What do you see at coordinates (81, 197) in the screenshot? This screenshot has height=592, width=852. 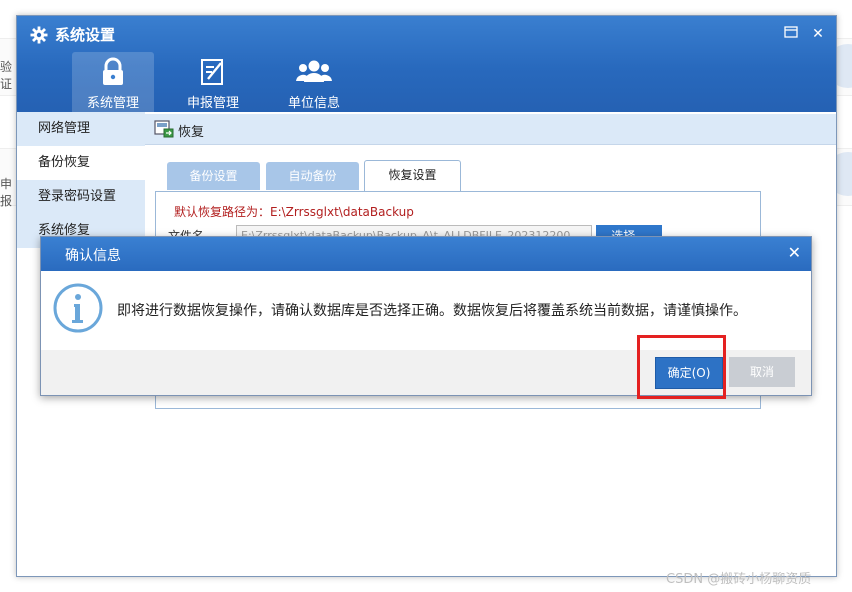 I see `sidebar-item-login-password: 登录密码设置` at bounding box center [81, 197].